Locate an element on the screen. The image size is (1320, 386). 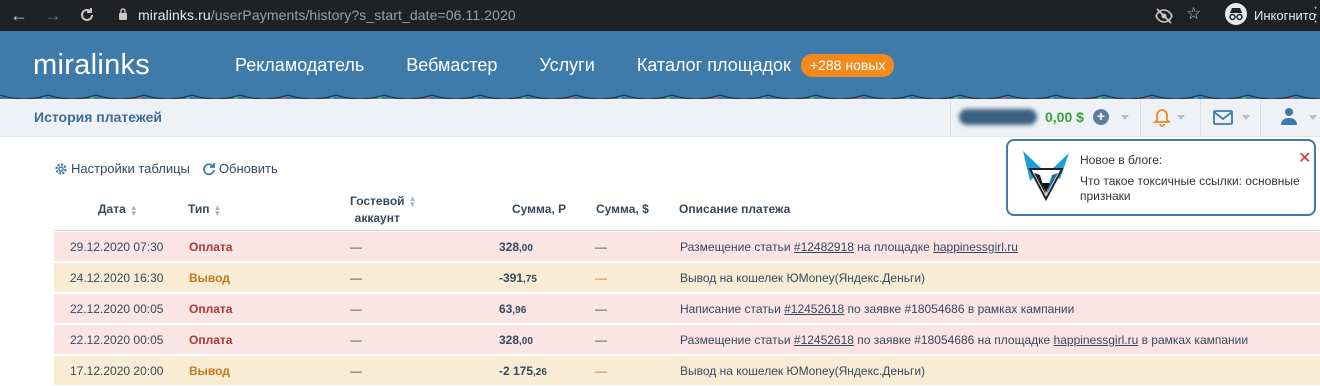
lock-icon is located at coordinates (123, 14).